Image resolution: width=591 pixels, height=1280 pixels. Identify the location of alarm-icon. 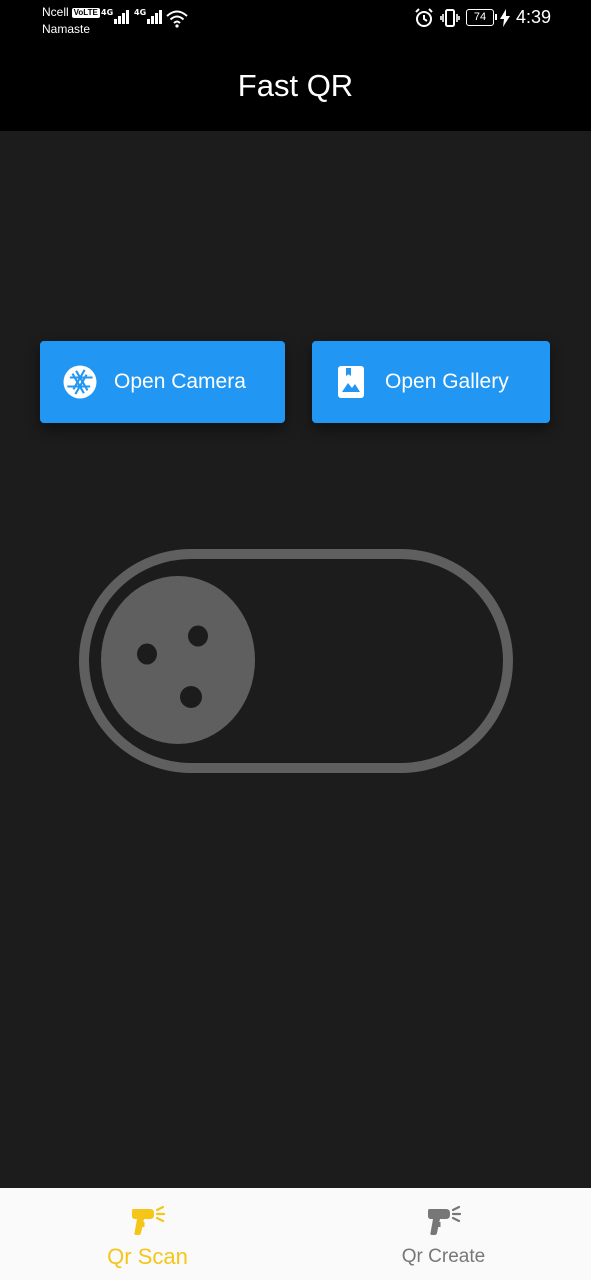
(424, 17).